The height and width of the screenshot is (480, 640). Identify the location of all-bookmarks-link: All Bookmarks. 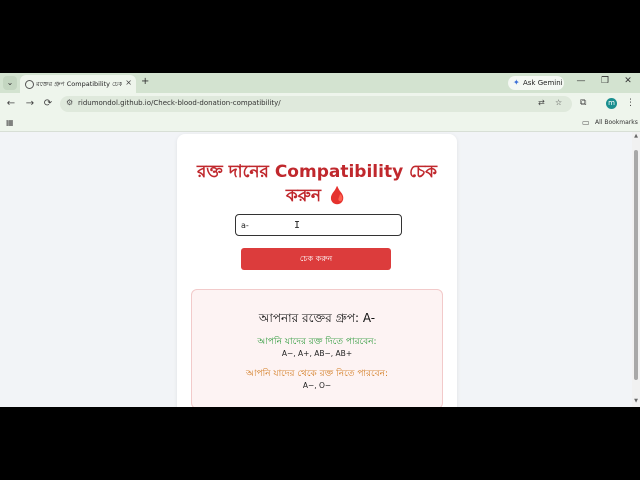
(616, 122).